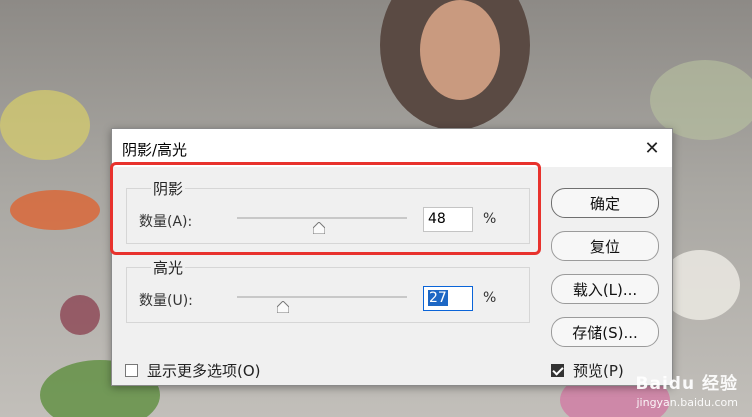  What do you see at coordinates (166, 301) in the screenshot?
I see `highlights-amount-label: 数量(U):` at bounding box center [166, 301].